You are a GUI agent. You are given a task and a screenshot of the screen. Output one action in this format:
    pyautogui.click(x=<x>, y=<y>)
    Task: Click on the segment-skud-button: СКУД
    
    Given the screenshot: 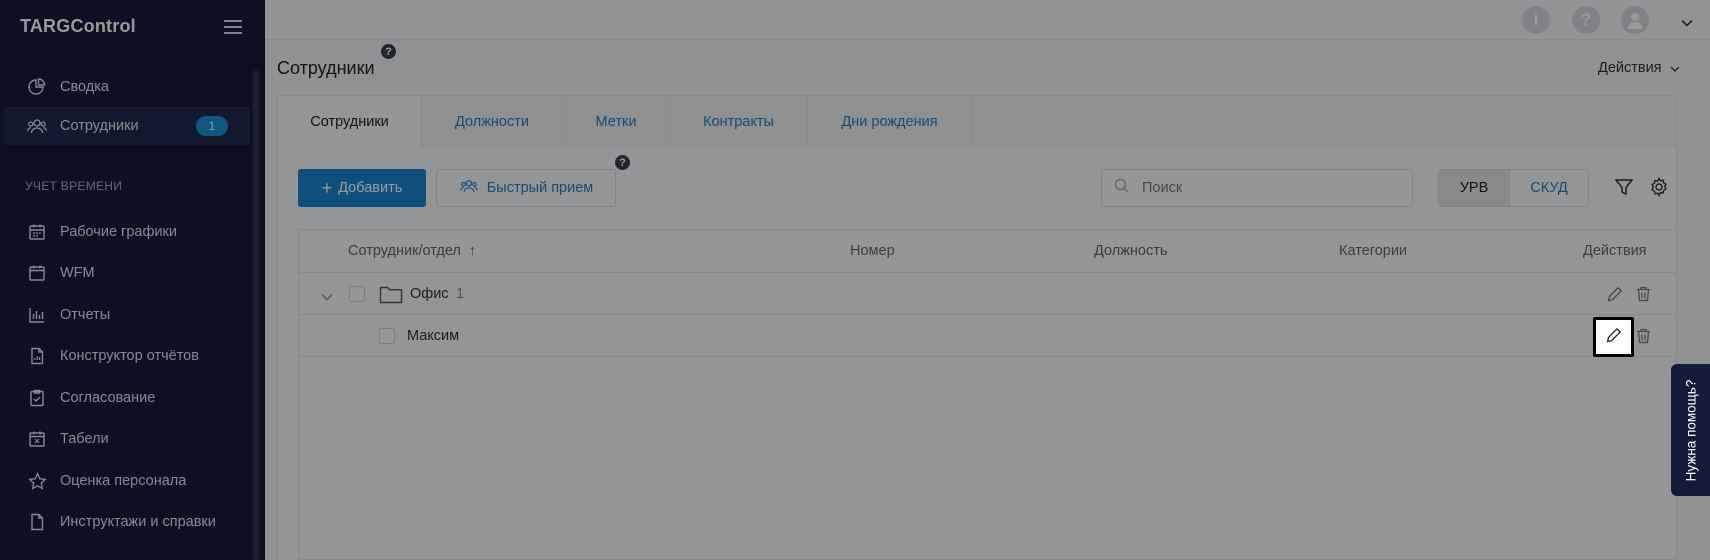 What is the action you would take?
    pyautogui.click(x=1549, y=188)
    